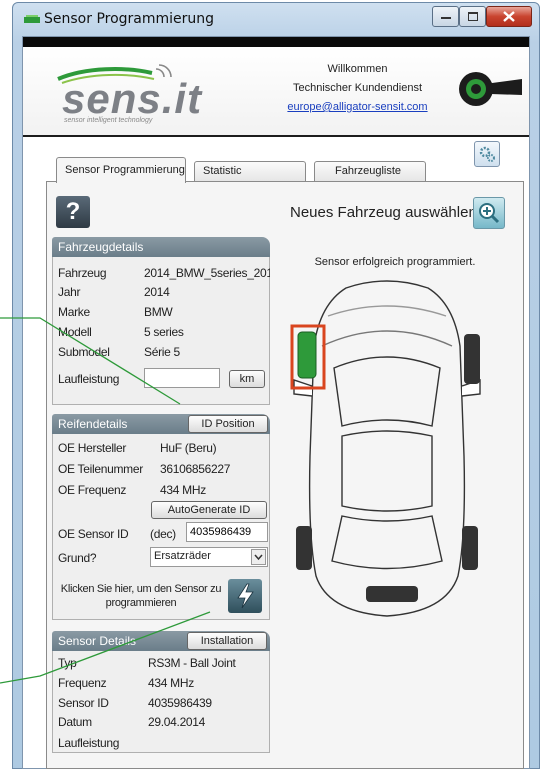 The image size is (546, 769). Describe the element at coordinates (307, 355) in the screenshot. I see `wheel-front-left` at that location.